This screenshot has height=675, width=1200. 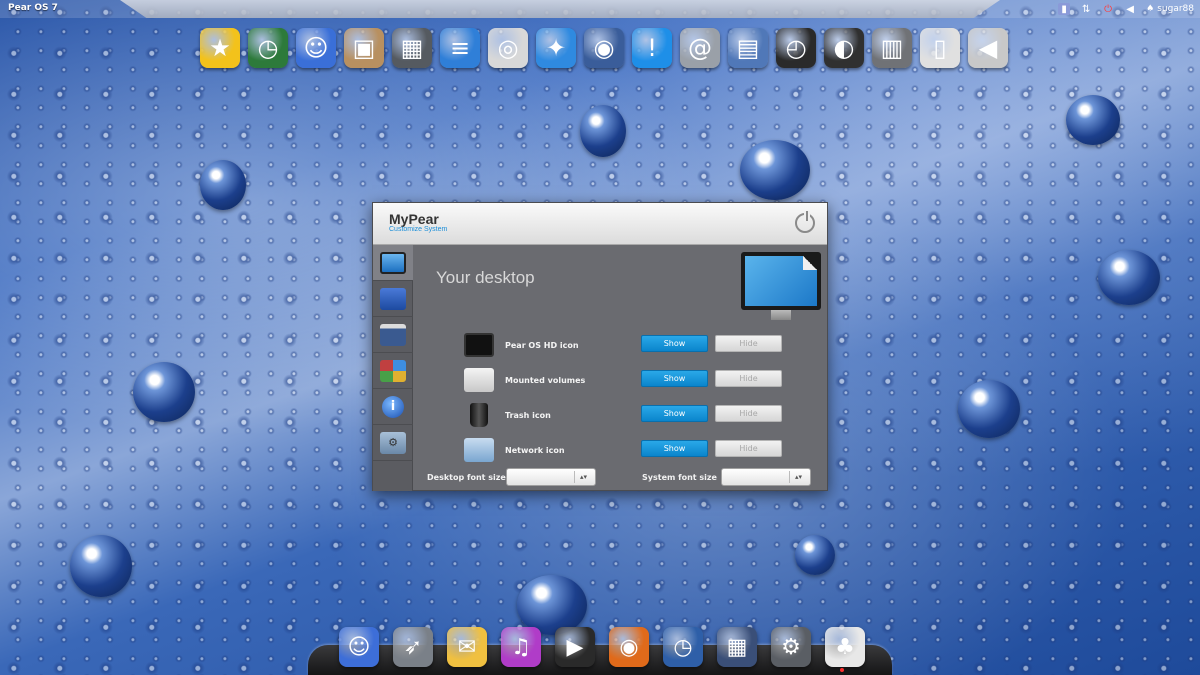 What do you see at coordinates (364, 48) in the screenshot?
I see `installer-package-icon: ▣` at bounding box center [364, 48].